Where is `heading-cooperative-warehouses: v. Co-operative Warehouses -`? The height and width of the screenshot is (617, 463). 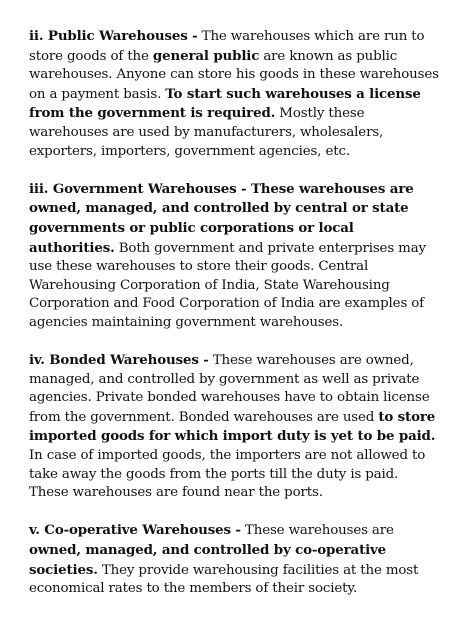
heading-cooperative-warehouses: v. Co-operative Warehouses - is located at coordinates (135, 530).